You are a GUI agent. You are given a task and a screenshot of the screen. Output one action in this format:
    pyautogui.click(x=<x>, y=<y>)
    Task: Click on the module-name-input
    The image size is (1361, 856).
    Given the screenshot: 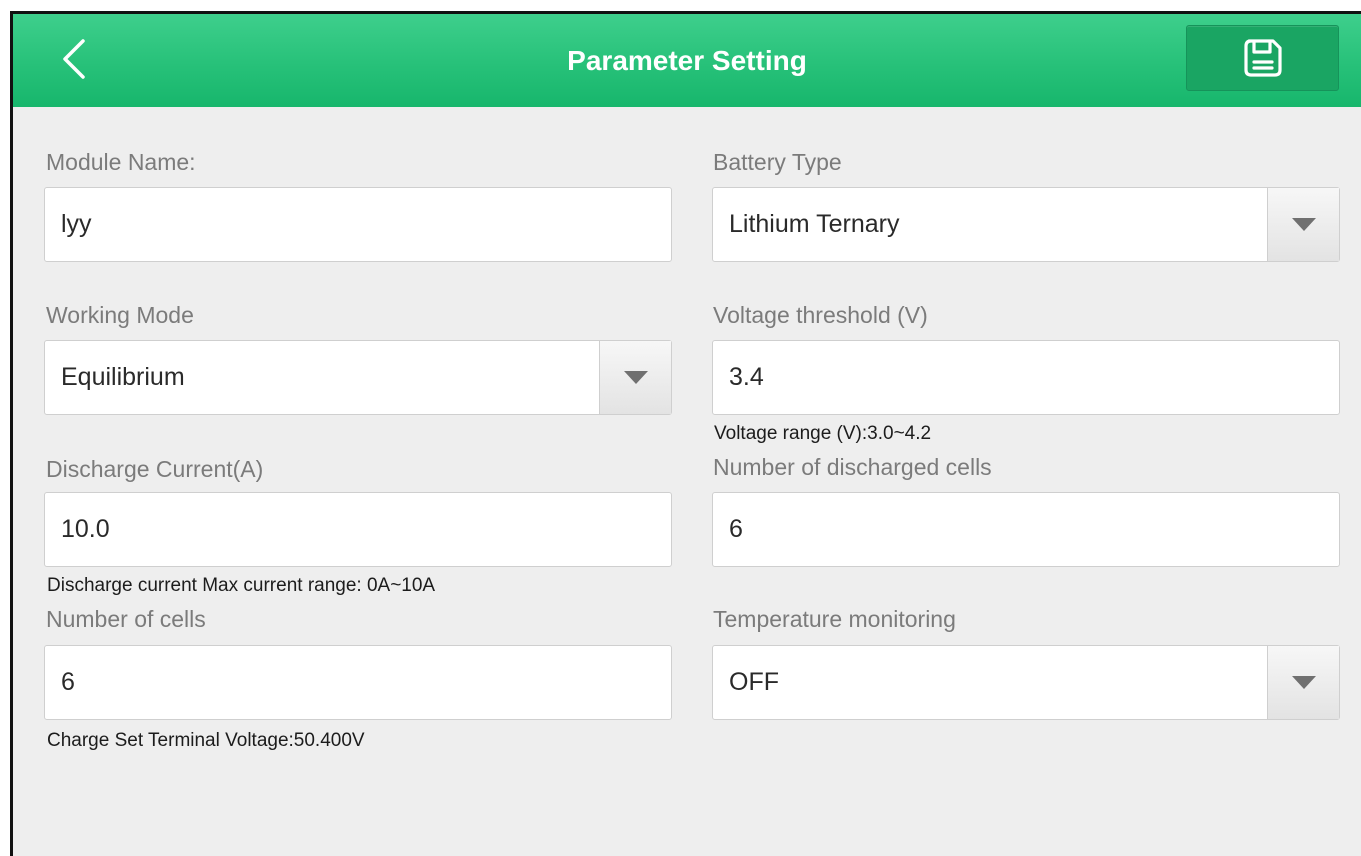 What is the action you would take?
    pyautogui.click(x=358, y=224)
    